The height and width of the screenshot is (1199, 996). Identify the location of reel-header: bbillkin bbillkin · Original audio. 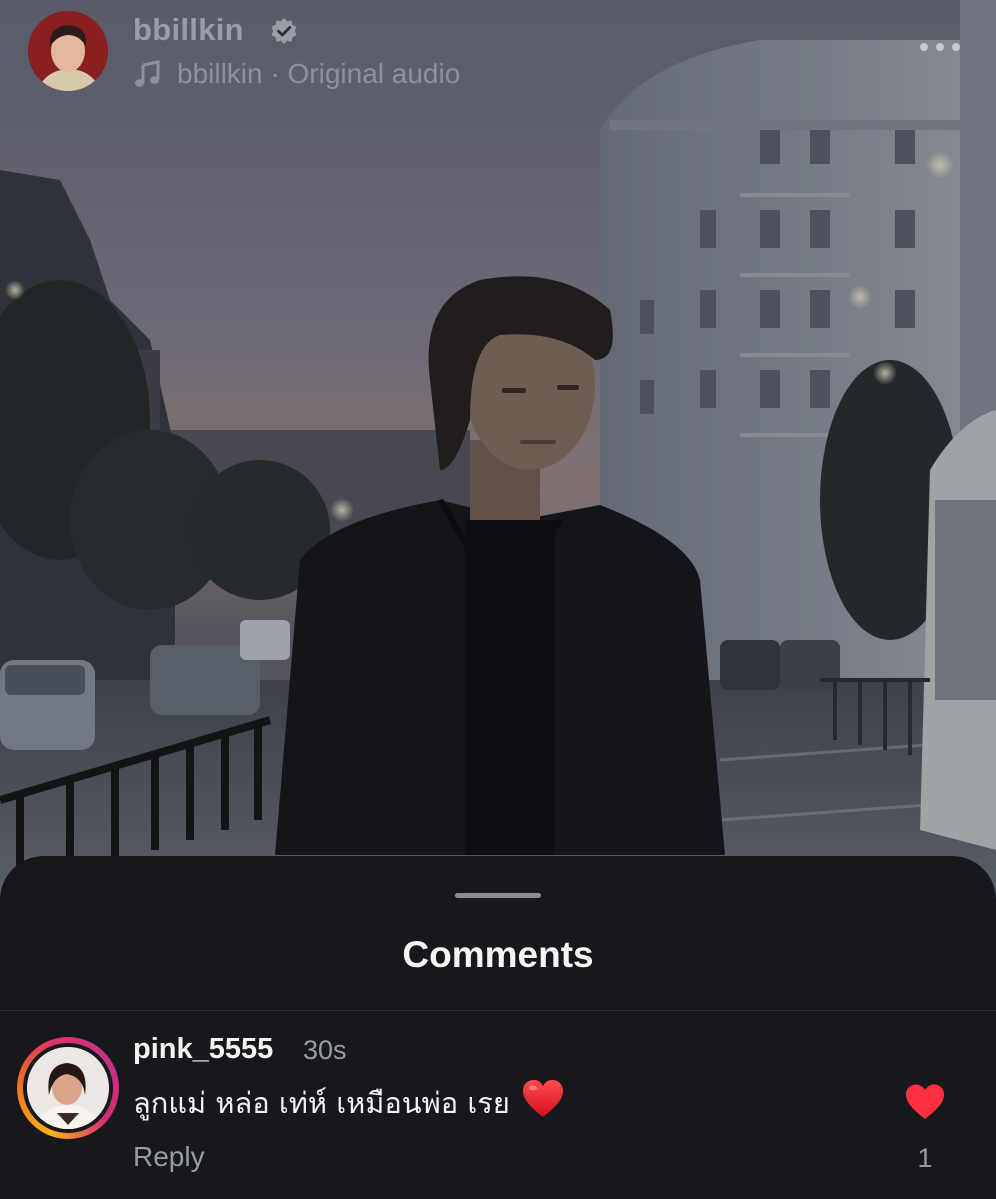
(498, 50).